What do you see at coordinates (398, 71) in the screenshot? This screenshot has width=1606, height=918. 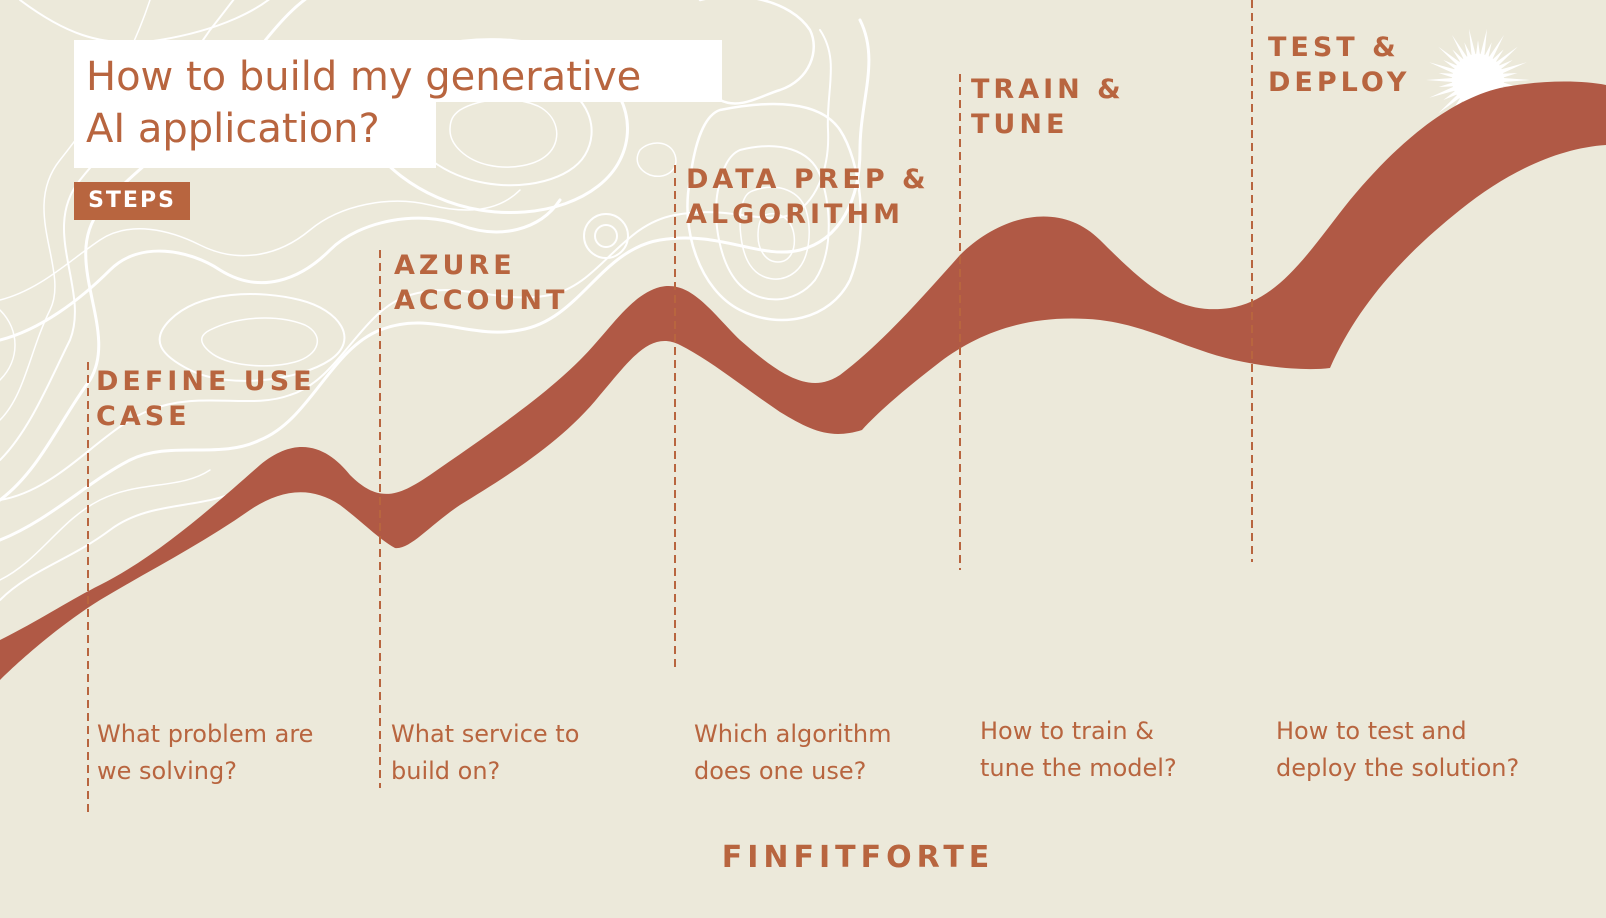 I see `page-title-line1: How to build my generative` at bounding box center [398, 71].